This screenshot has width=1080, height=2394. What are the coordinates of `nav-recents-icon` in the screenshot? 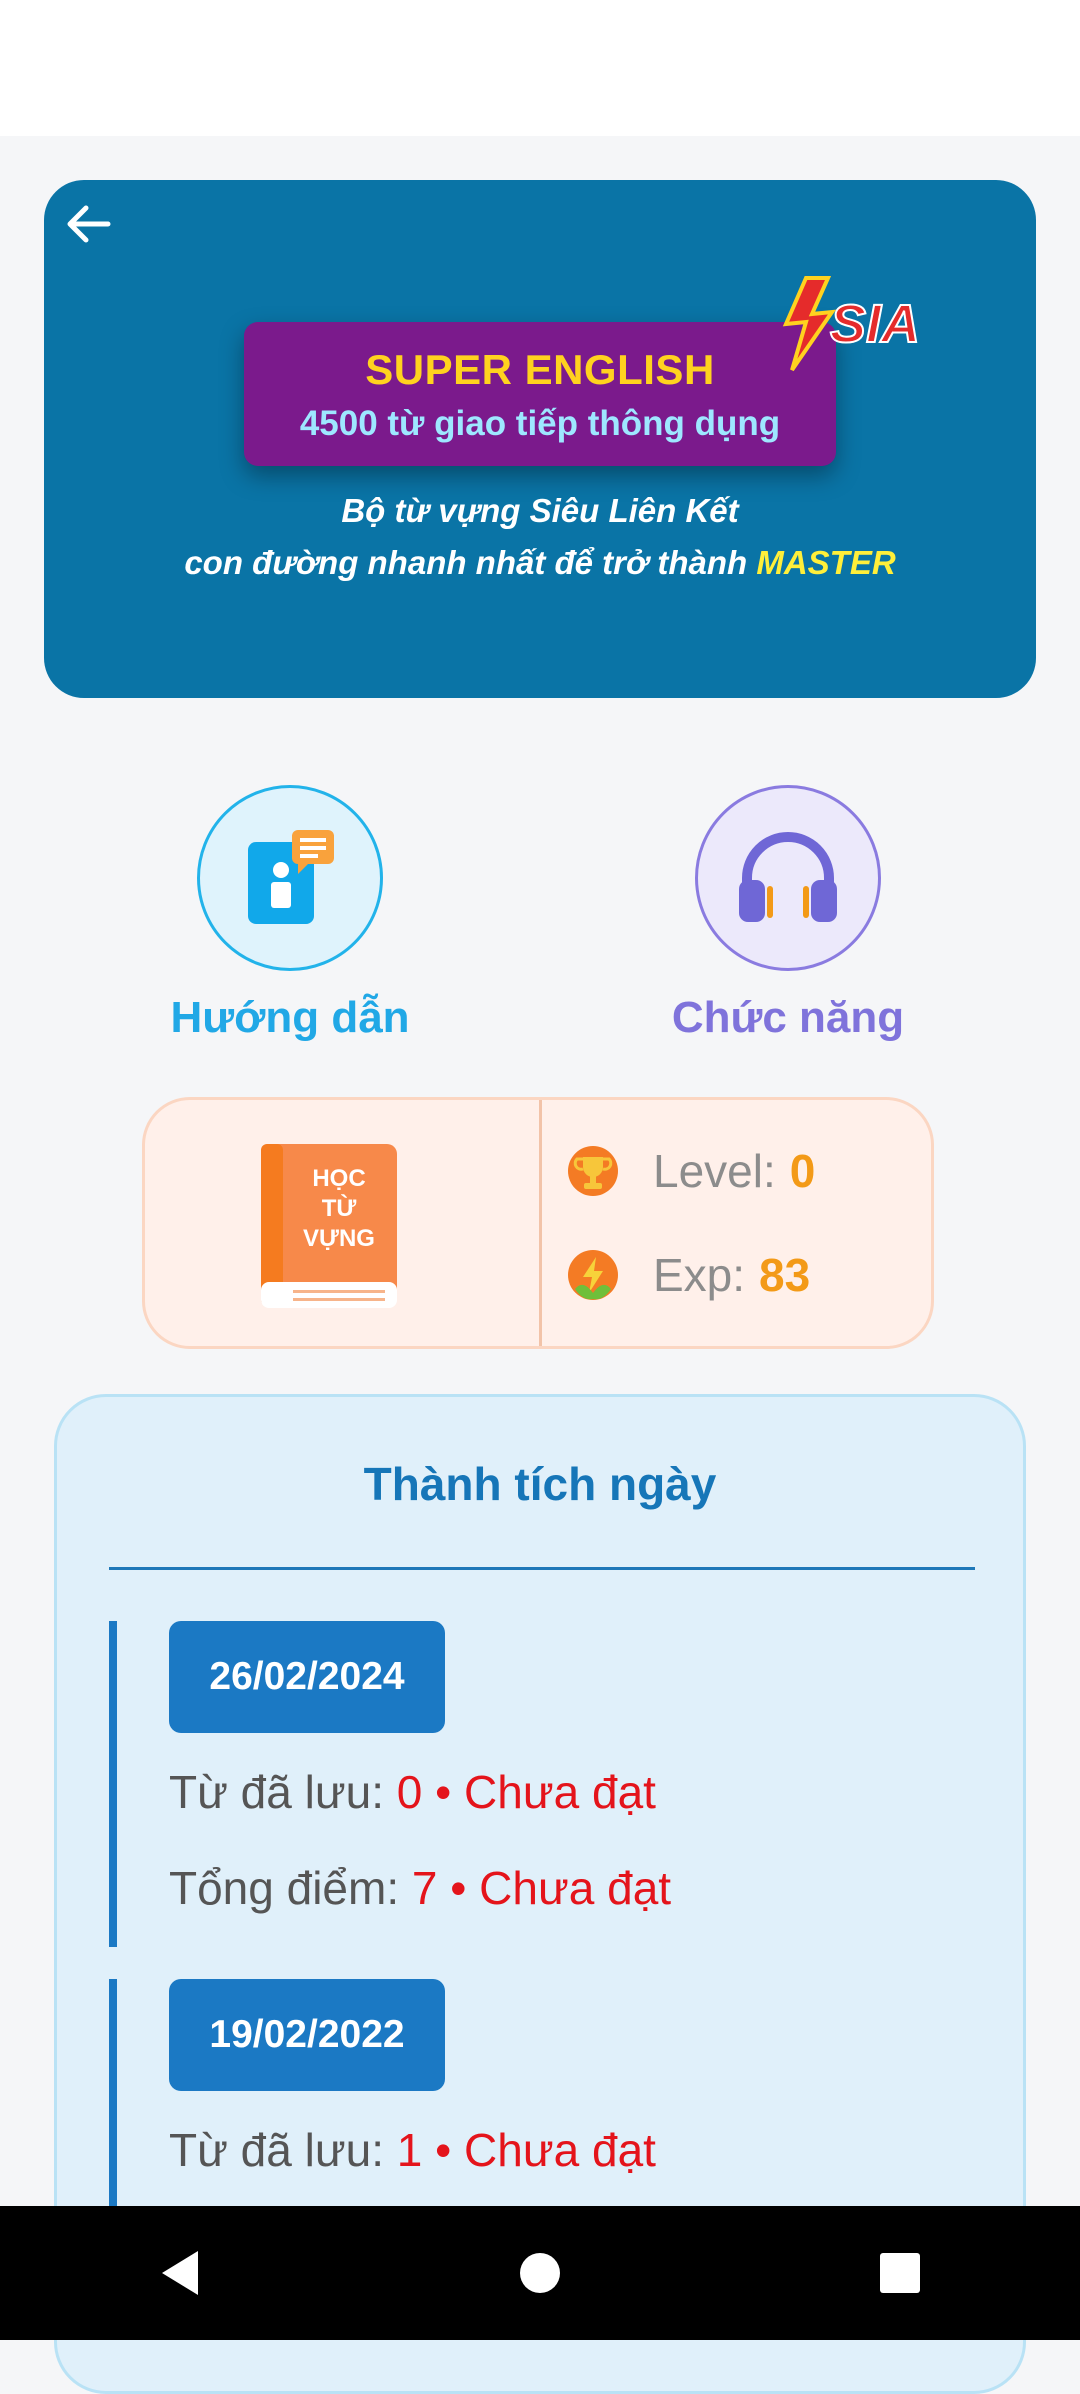 It's located at (900, 2273).